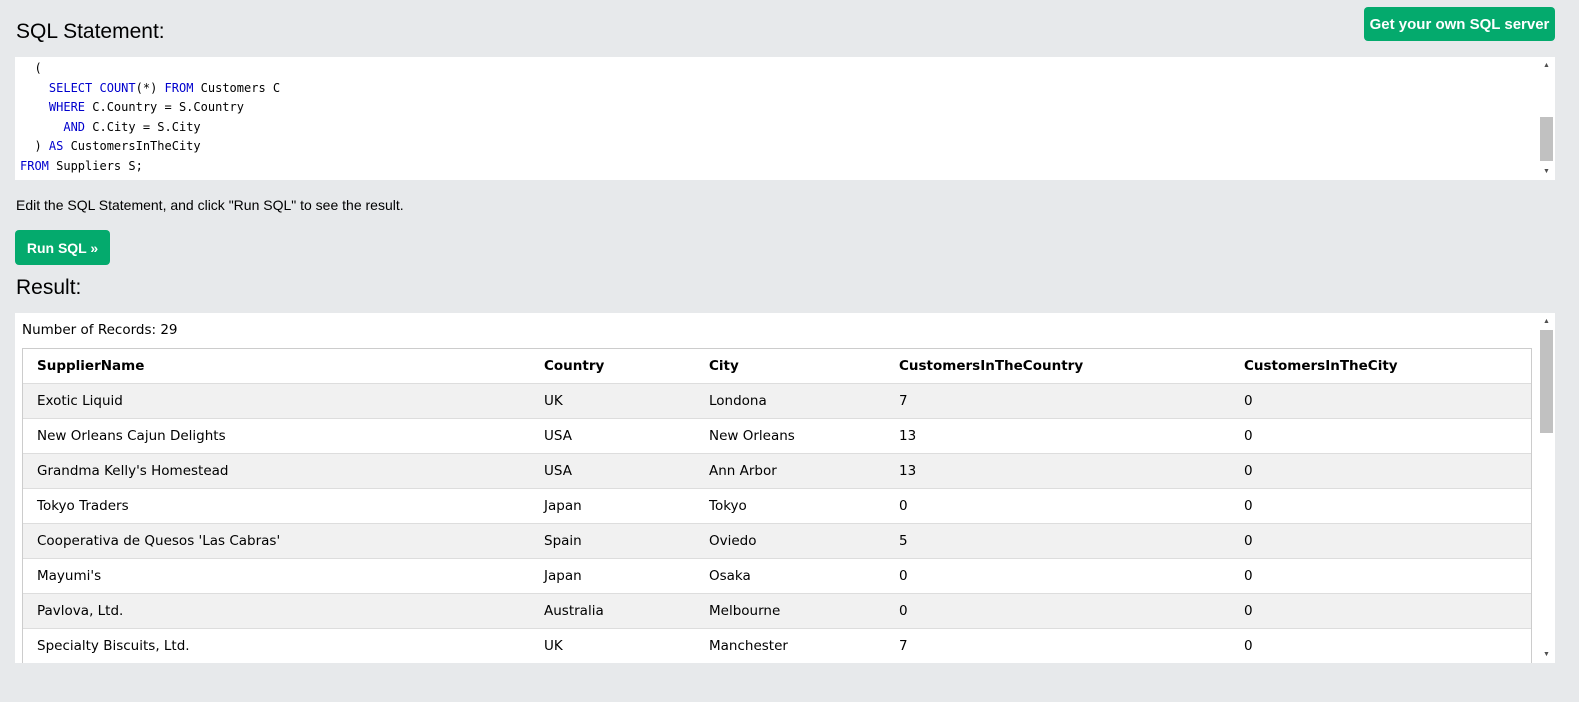 The image size is (1579, 702). I want to click on table-cell: Oviedo, so click(790, 541).